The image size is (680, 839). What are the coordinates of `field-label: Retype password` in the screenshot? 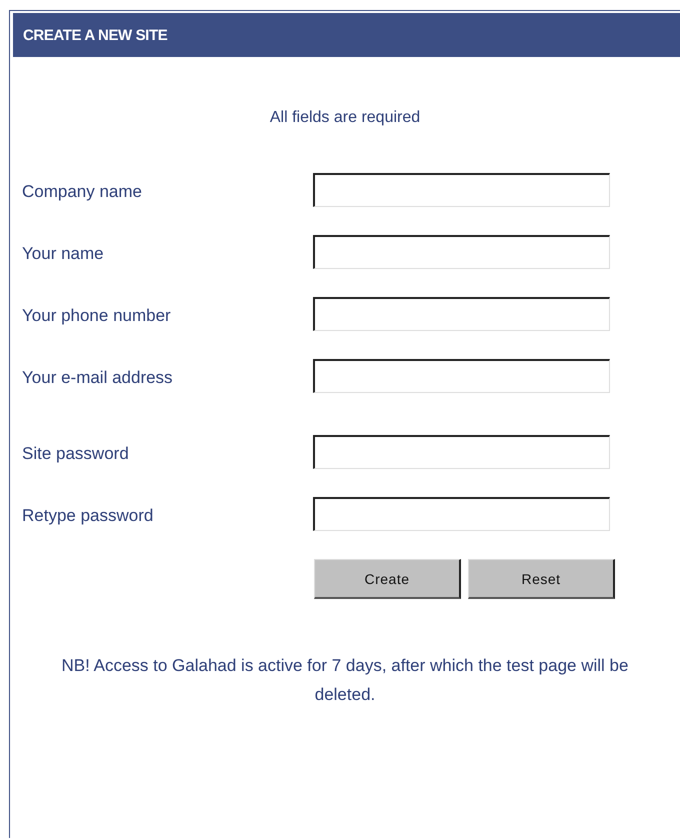 It's located at (88, 515).